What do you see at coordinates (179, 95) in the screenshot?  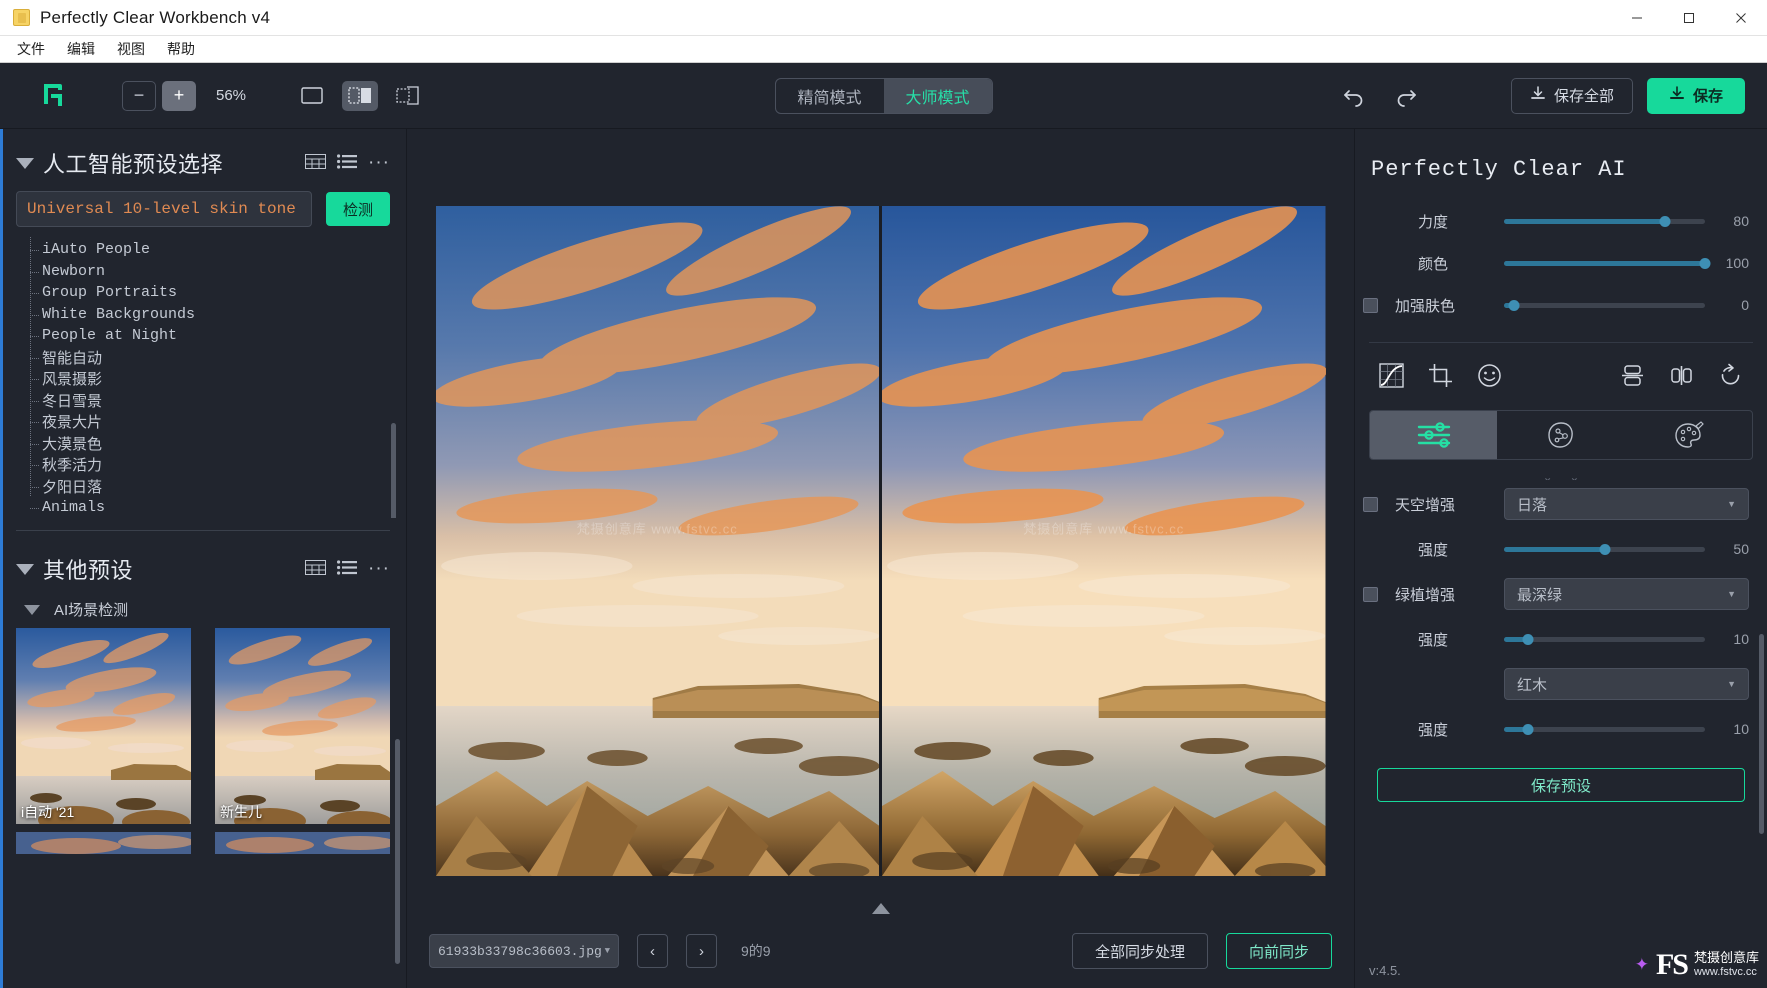 I see `zoom-in-button: +` at bounding box center [179, 95].